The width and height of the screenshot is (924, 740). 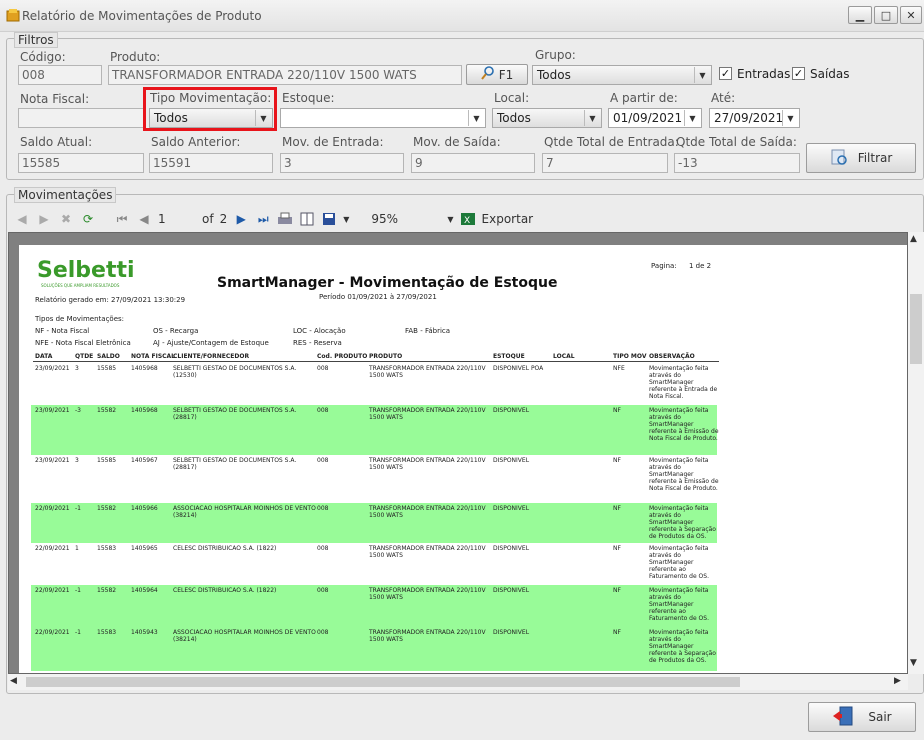 What do you see at coordinates (342, 163) in the screenshot?
I see `mov-entrada-field: 3` at bounding box center [342, 163].